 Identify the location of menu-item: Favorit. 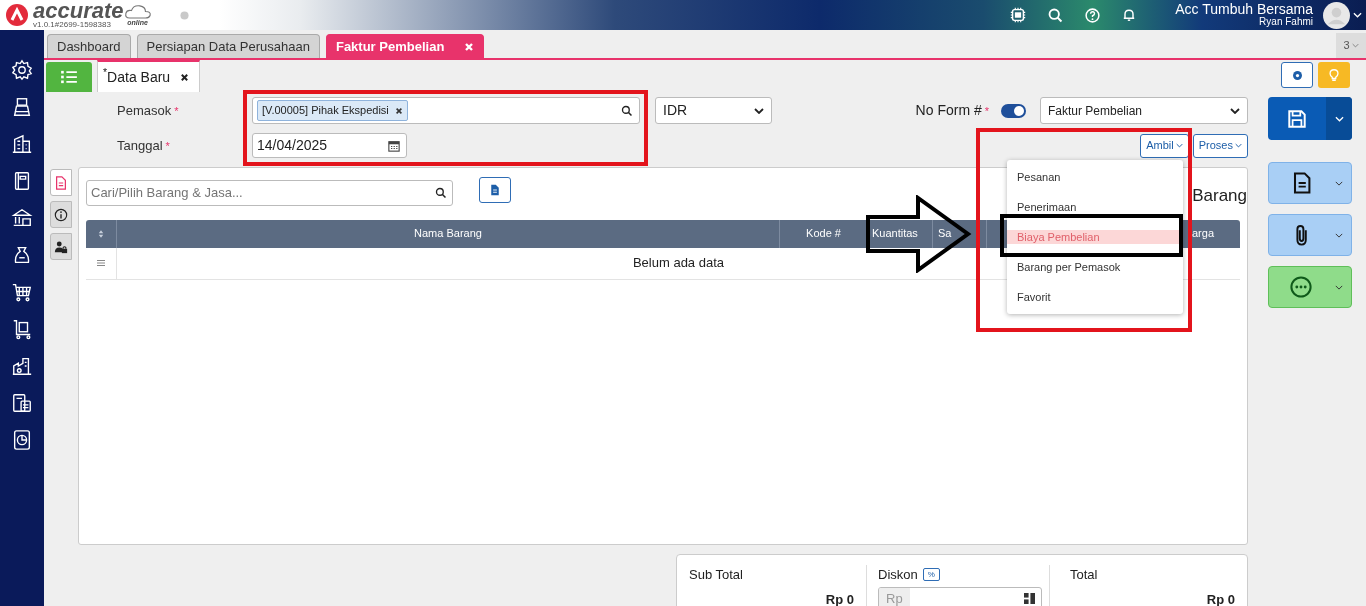
(1095, 297).